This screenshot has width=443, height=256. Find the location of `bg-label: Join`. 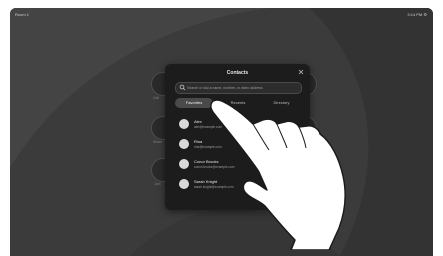

bg-label: Join is located at coordinates (157, 184).